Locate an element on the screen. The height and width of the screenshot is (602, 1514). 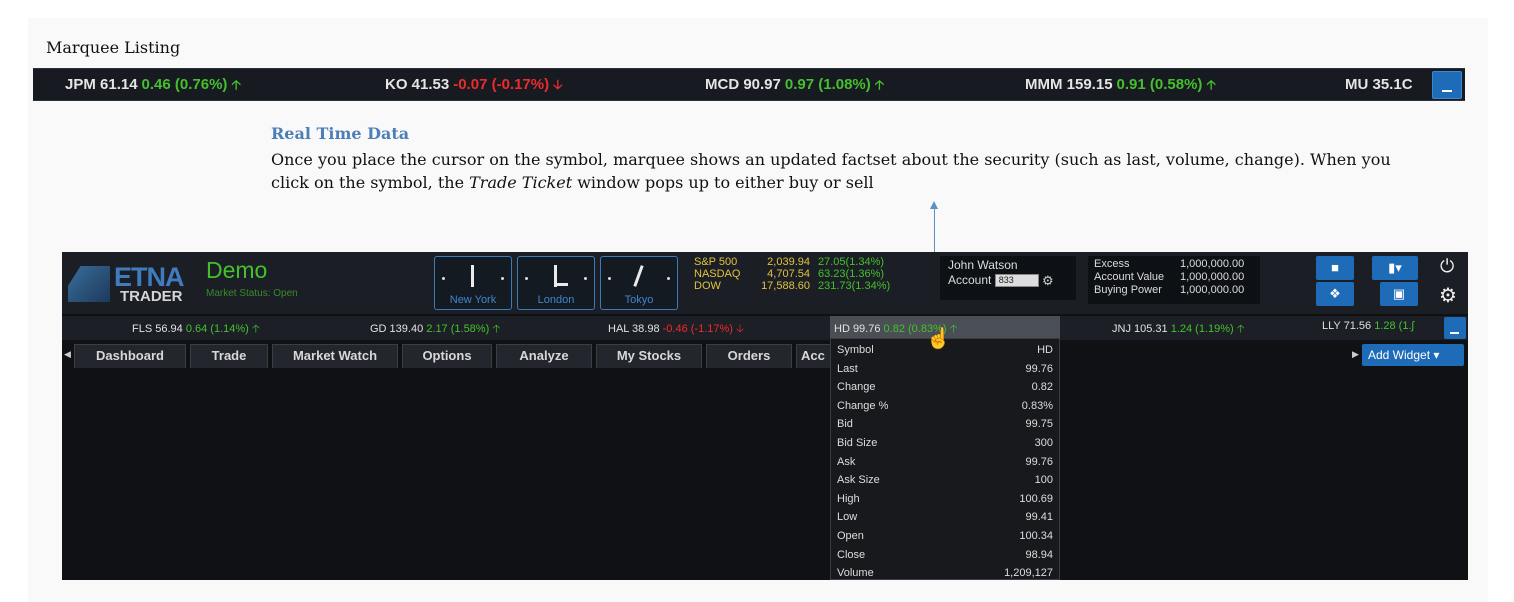
tab-trade: Trade is located at coordinates (229, 356).